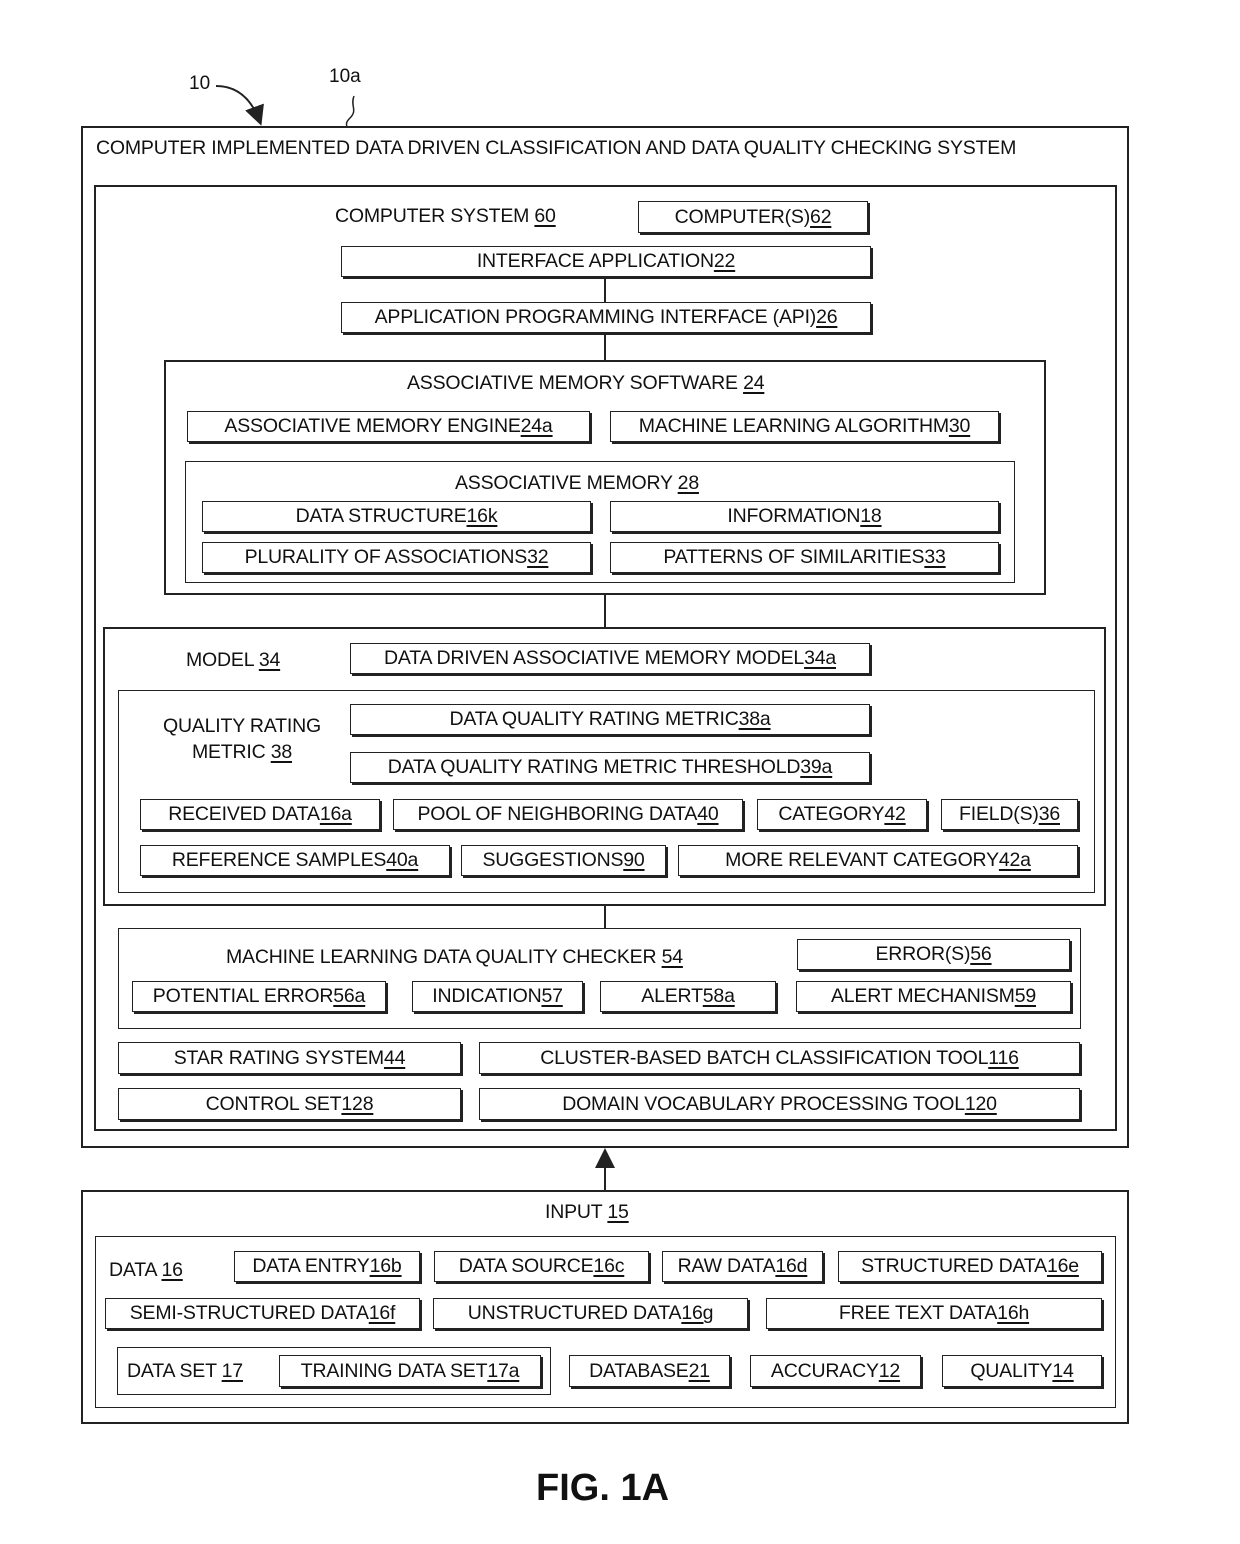  What do you see at coordinates (603, 1488) in the screenshot?
I see `figure-caption: FIG. 1A` at bounding box center [603, 1488].